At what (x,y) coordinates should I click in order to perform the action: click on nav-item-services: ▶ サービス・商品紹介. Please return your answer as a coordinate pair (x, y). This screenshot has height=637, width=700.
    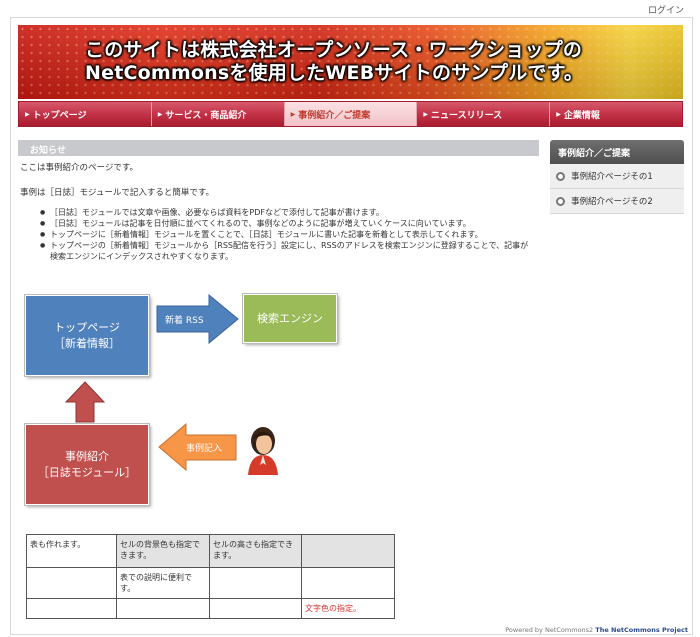
    Looking at the image, I should click on (218, 114).